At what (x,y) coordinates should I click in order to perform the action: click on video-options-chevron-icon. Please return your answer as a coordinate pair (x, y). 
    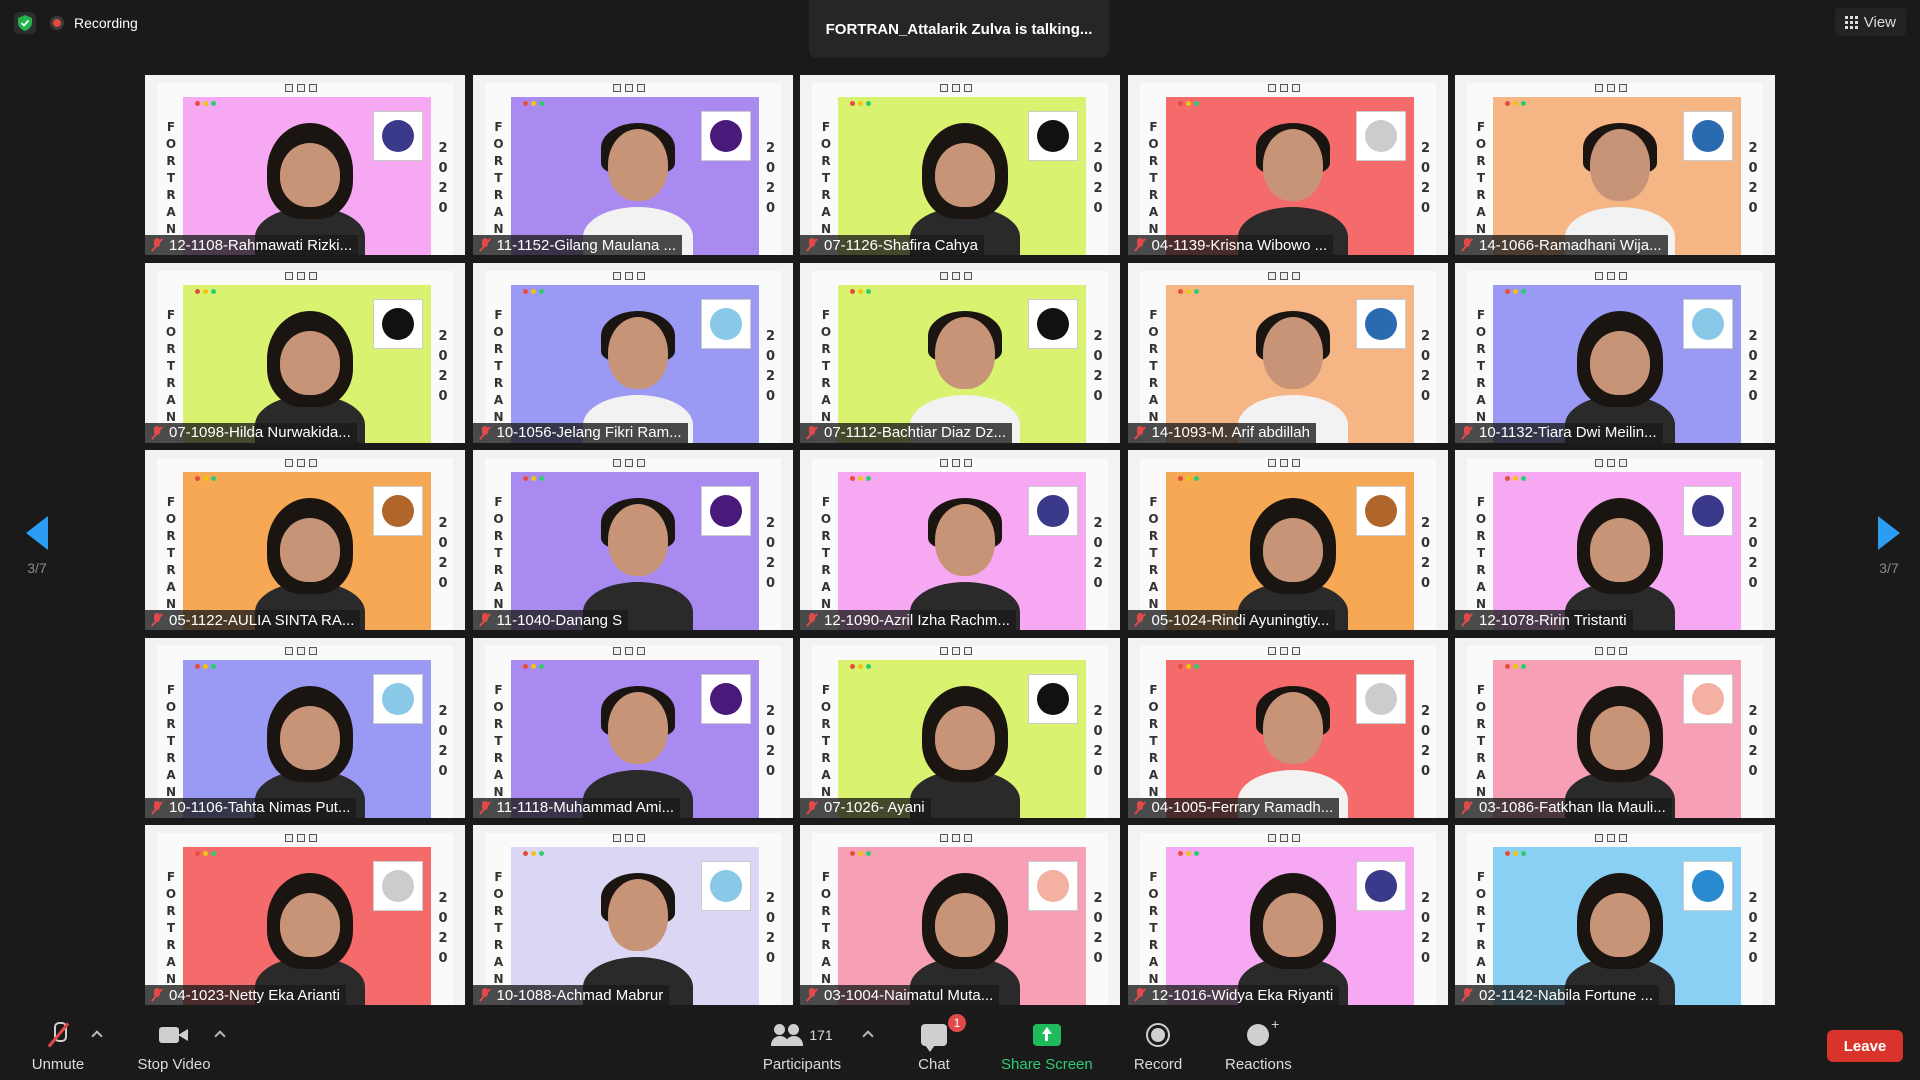
    Looking at the image, I should click on (220, 1036).